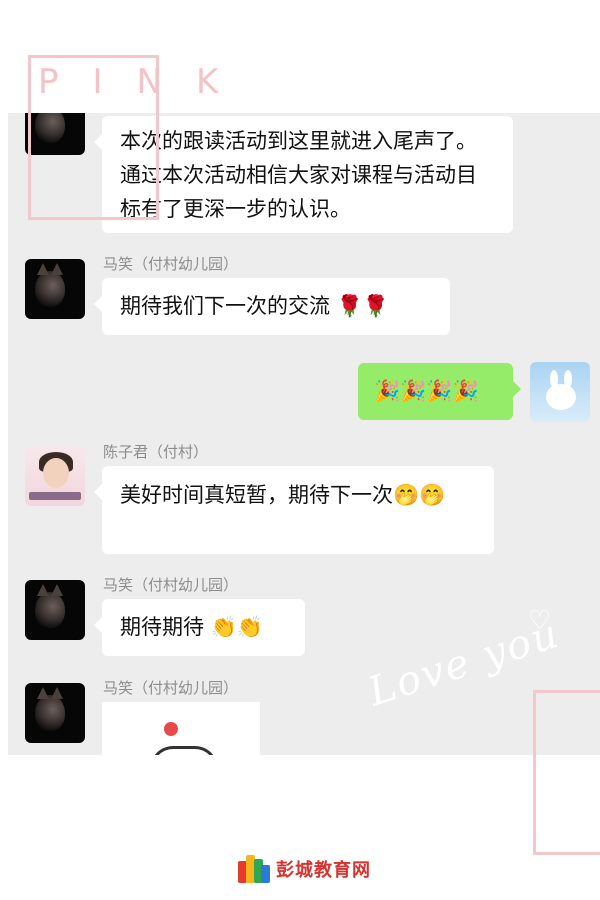  I want to click on sticker-image, so click(181, 728).